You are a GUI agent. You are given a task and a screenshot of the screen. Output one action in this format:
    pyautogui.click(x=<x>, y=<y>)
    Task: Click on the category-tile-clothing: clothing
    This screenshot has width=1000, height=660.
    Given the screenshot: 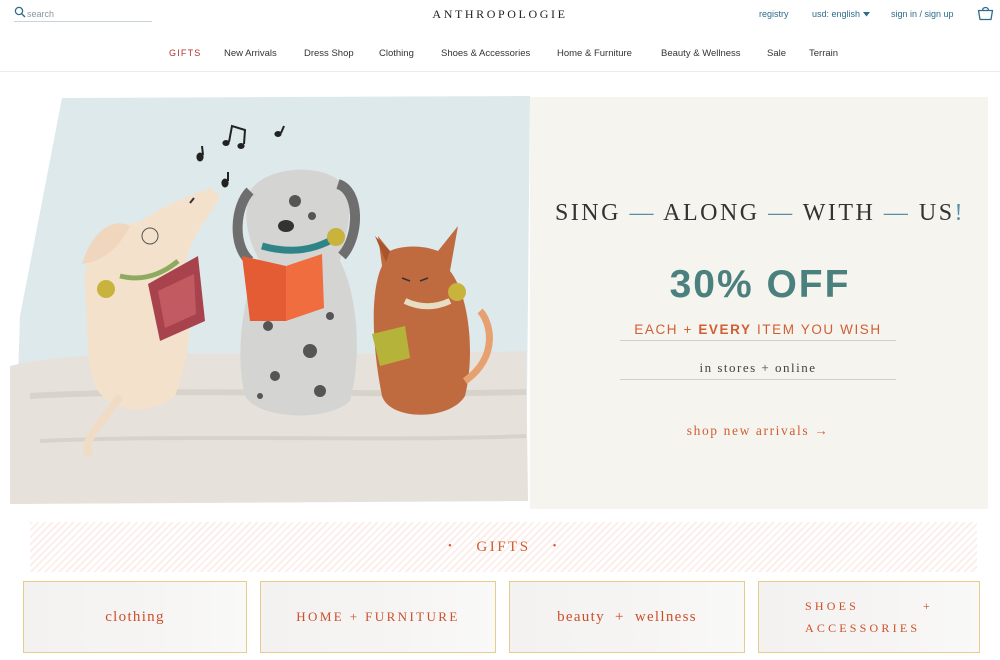 What is the action you would take?
    pyautogui.click(x=135, y=617)
    